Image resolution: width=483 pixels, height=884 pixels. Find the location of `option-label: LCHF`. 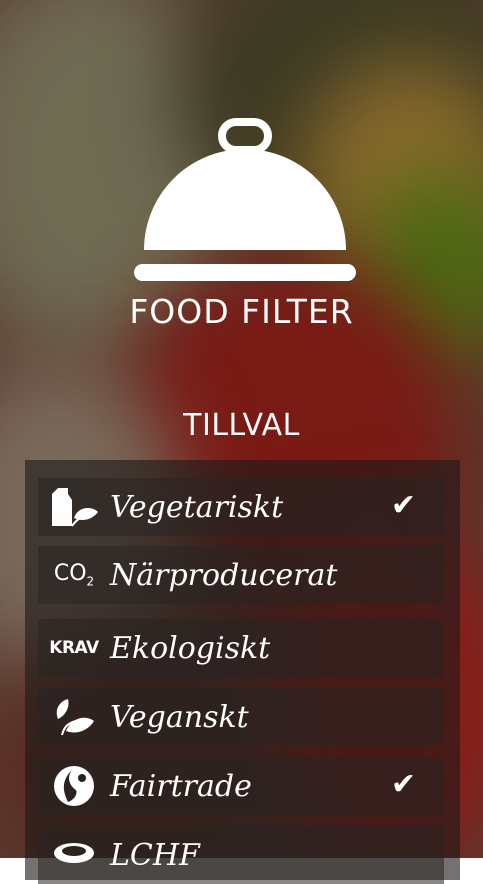

option-label: LCHF is located at coordinates (155, 855).